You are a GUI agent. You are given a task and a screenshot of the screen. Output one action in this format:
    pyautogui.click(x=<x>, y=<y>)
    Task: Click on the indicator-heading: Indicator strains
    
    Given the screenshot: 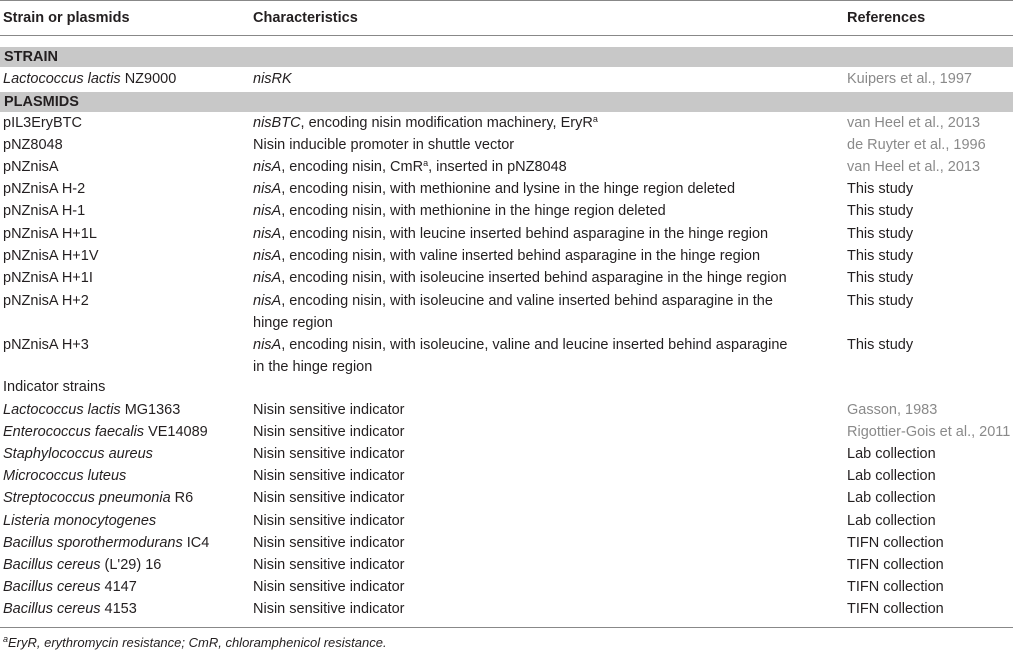 What is the action you would take?
    pyautogui.click(x=54, y=387)
    